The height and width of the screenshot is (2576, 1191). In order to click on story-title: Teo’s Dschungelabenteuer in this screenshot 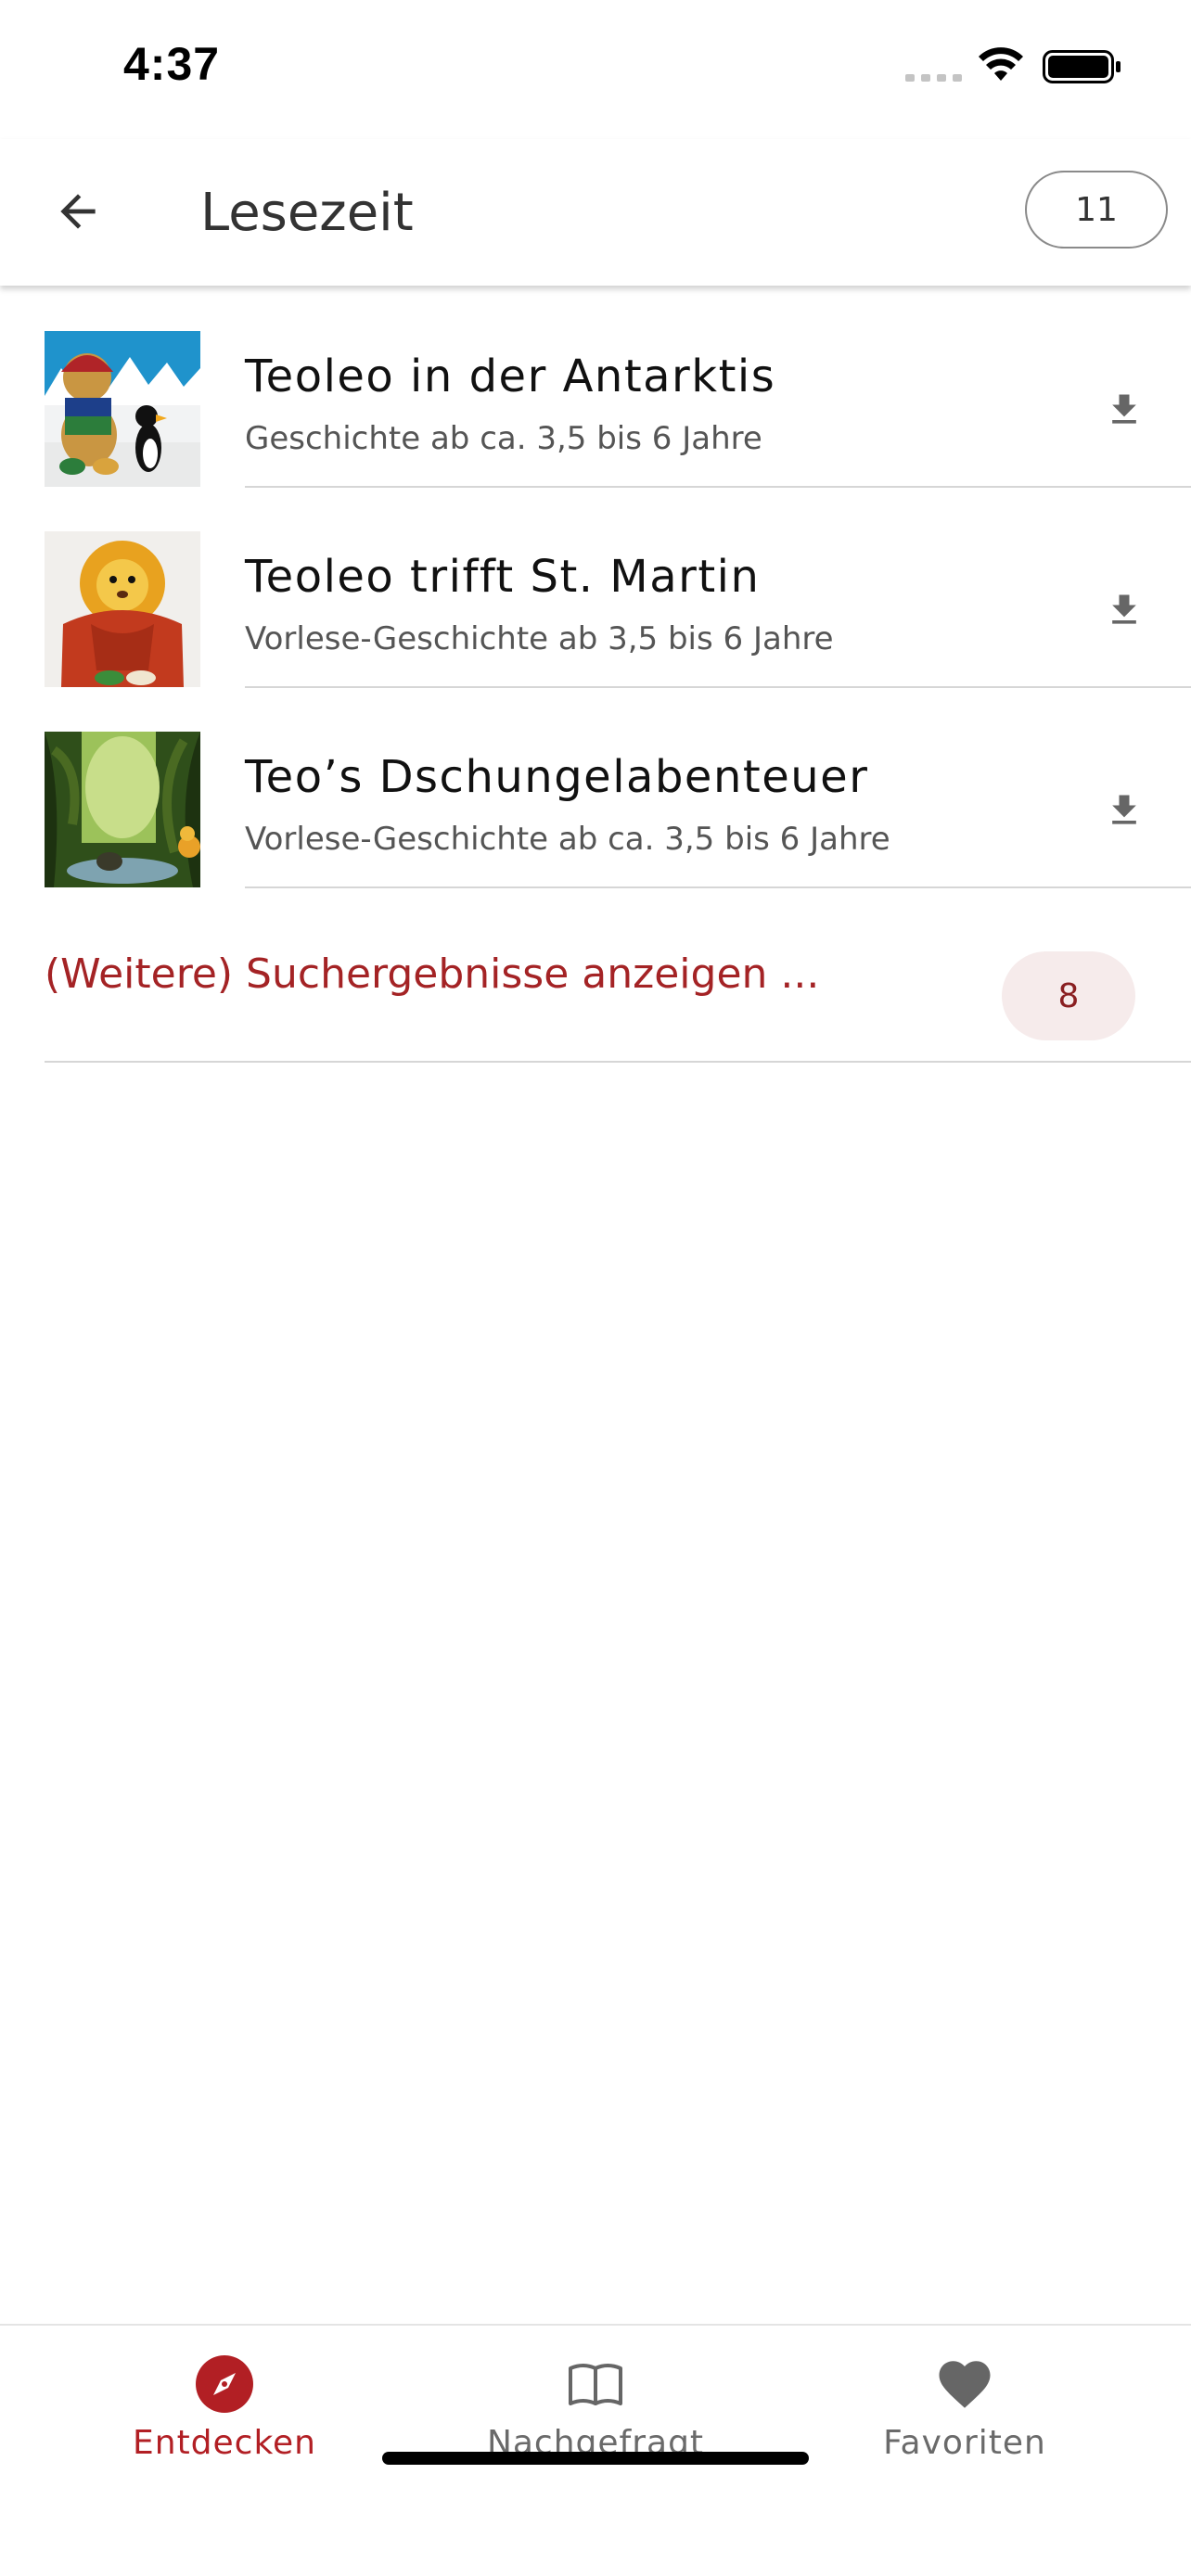, I will do `click(557, 777)`.